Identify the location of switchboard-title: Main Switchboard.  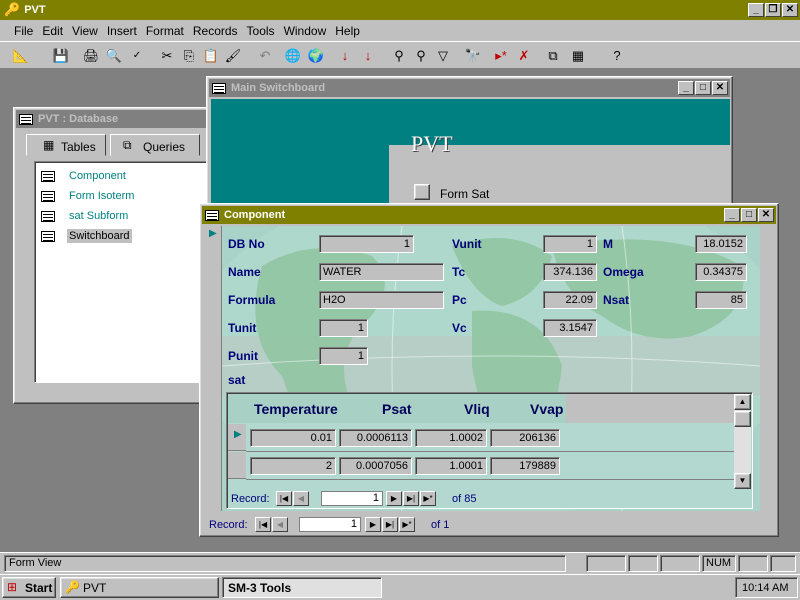
(278, 88).